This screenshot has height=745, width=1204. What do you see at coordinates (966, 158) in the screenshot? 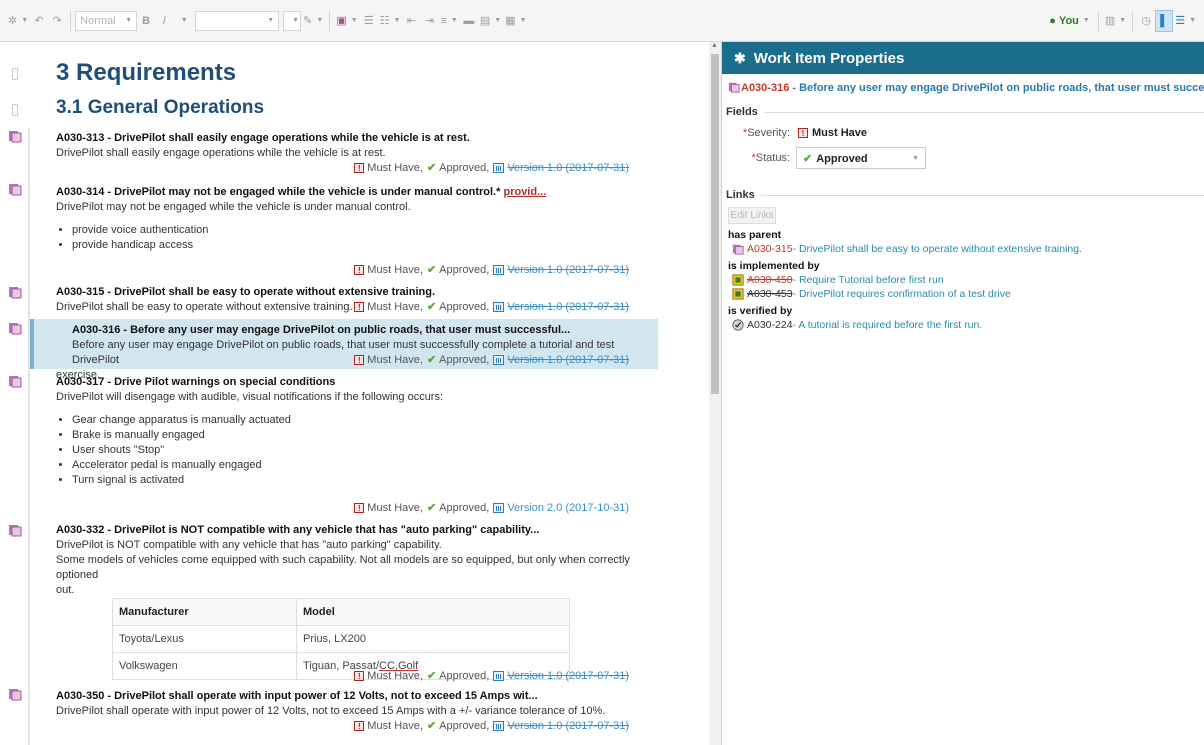
I see `status-row: *Status: ✔ Approved ▼` at bounding box center [966, 158].